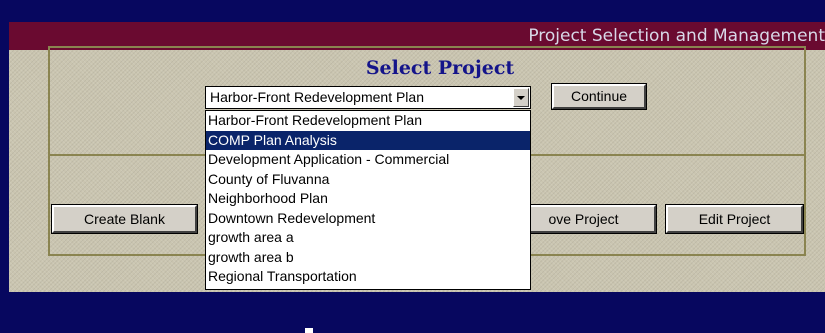 The width and height of the screenshot is (825, 333). I want to click on dropdown-option: Harbor-Front Redevelopment Plan, so click(368, 121).